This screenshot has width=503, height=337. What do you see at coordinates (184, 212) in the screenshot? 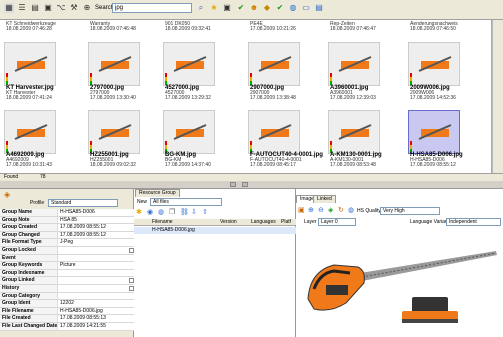
I see `link-icon: ⛓` at bounding box center [184, 212].